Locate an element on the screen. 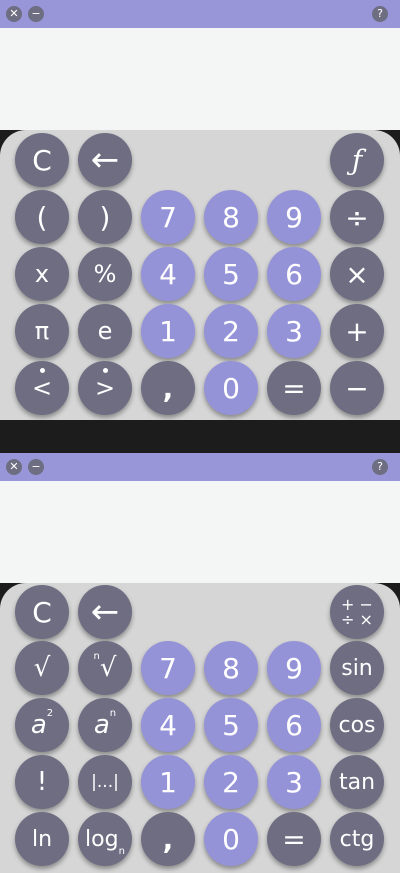 Image resolution: width=400 pixels, height=873 pixels. square-root-button: √ is located at coordinates (42, 668).